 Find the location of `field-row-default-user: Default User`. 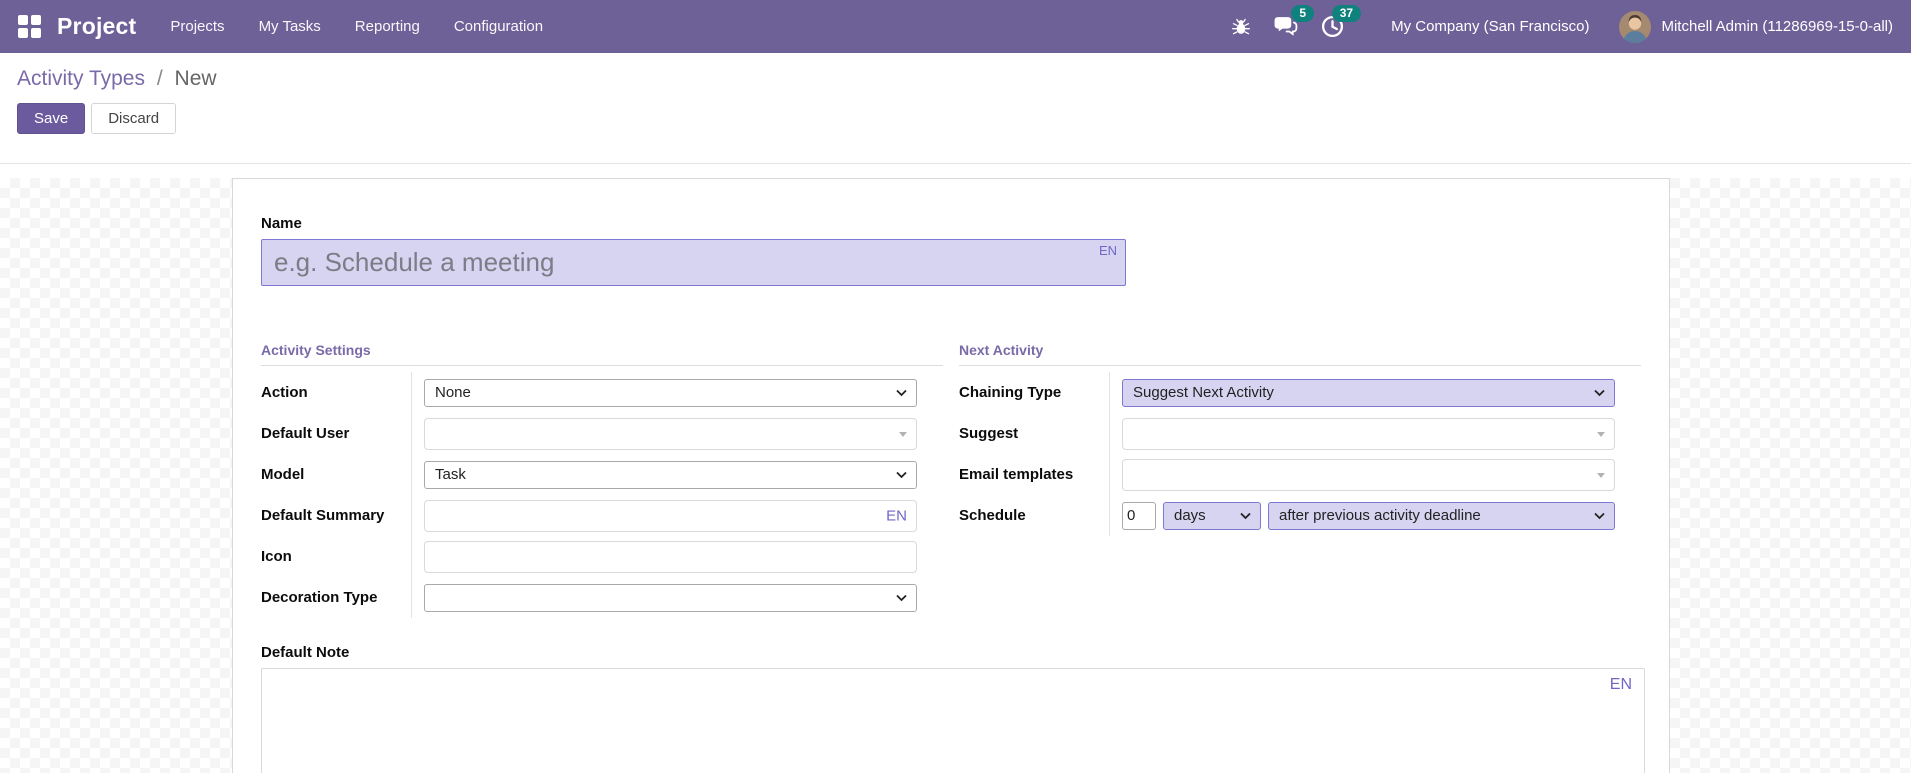

field-row-default-user: Default User is located at coordinates (602, 433).